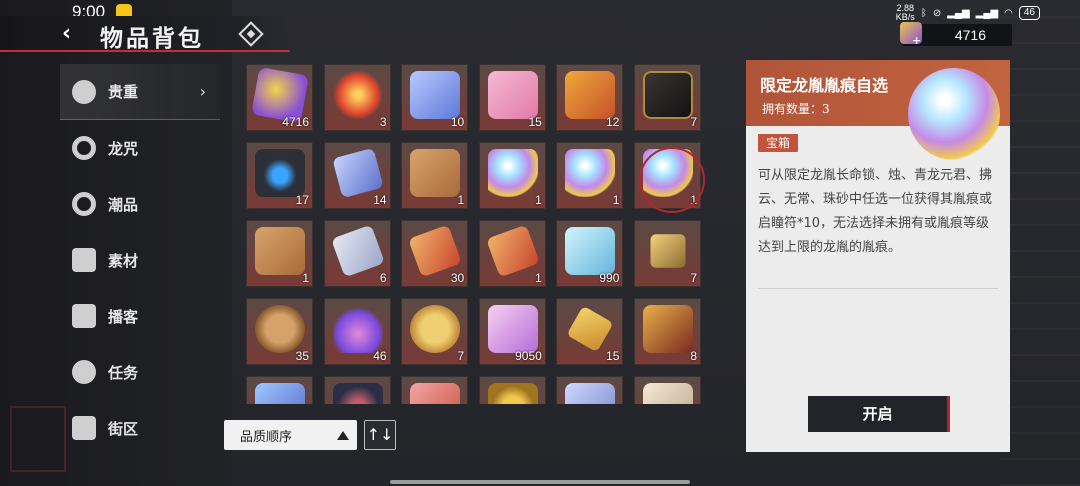 The width and height of the screenshot is (1080, 486). Describe the element at coordinates (693, 356) in the screenshot. I see `item-count: 8` at that location.